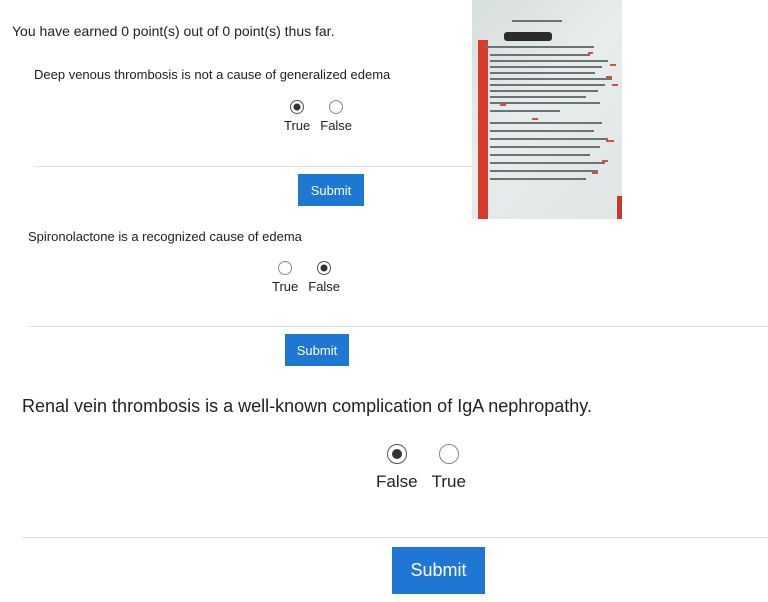 The image size is (768, 602). I want to click on photo-red-margin-mark, so click(483, 129).